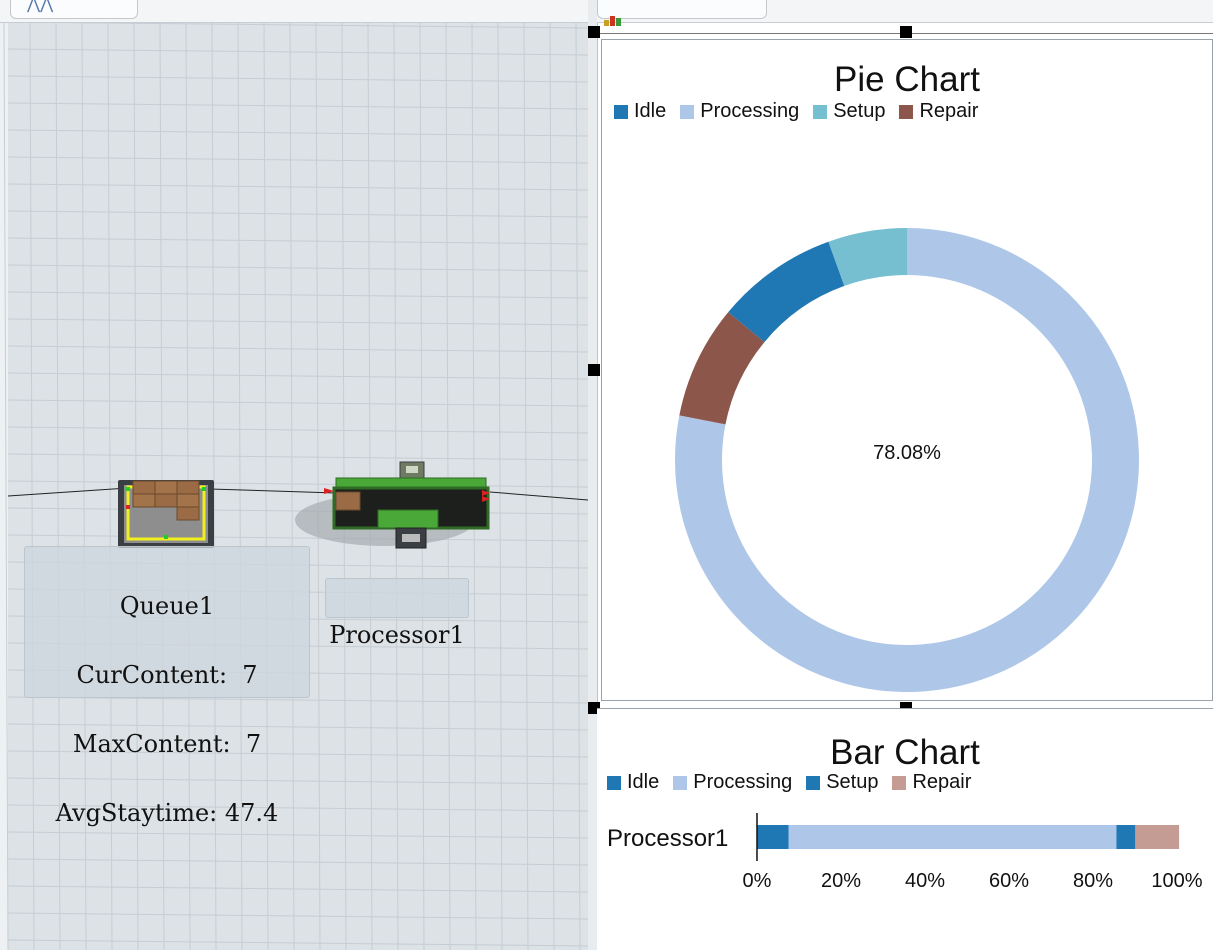 This screenshot has height=951, width=1213. I want to click on bar-tick-label: 0%, so click(757, 881).